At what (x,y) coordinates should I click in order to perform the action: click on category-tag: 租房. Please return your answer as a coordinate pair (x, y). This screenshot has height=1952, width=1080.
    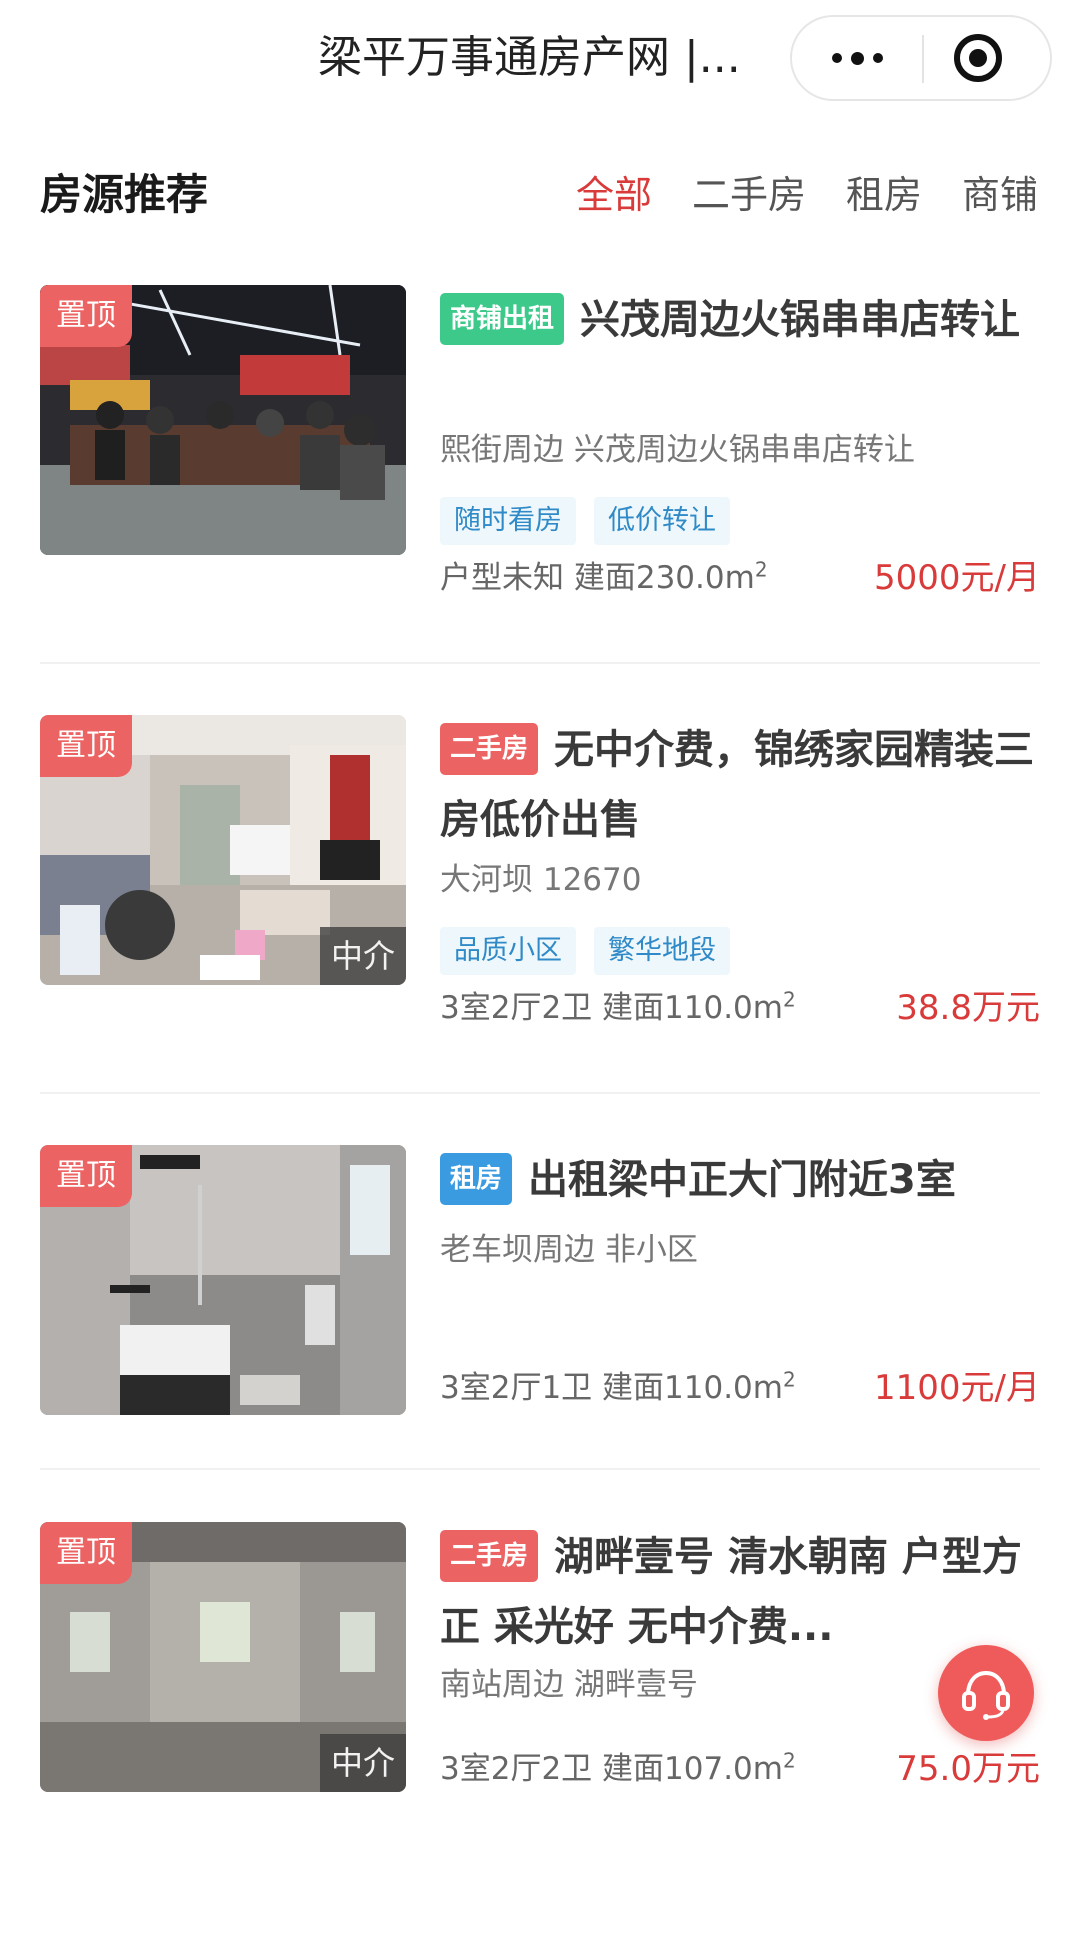
    Looking at the image, I should click on (476, 1179).